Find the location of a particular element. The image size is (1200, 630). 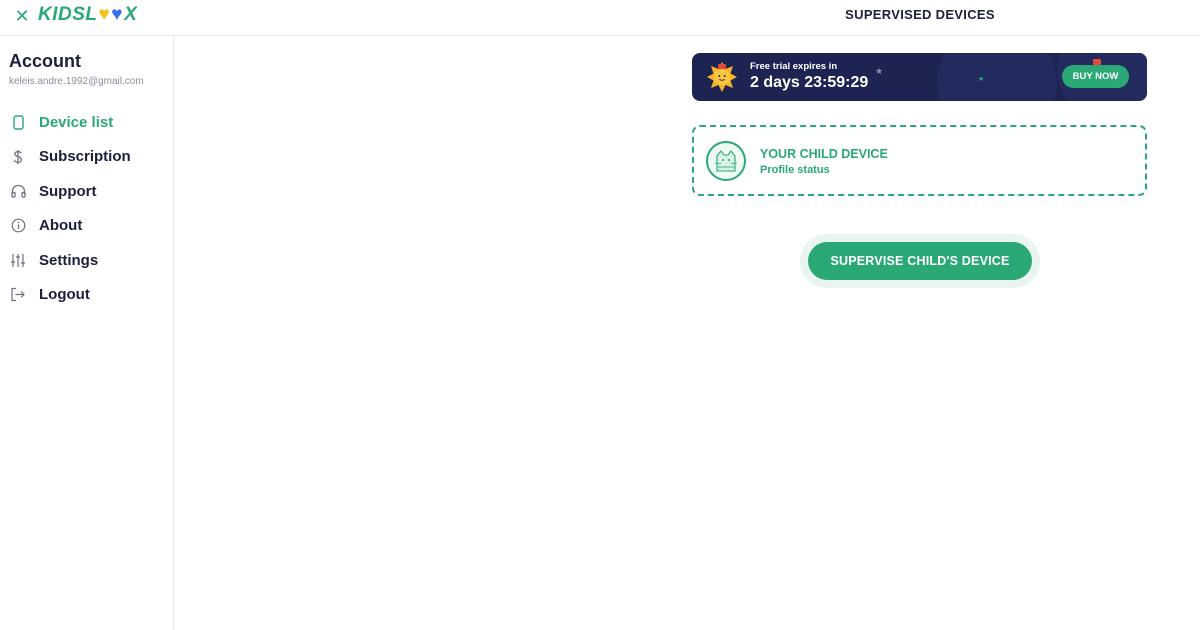

sidebar-item-settings: Settings is located at coordinates (87, 260).